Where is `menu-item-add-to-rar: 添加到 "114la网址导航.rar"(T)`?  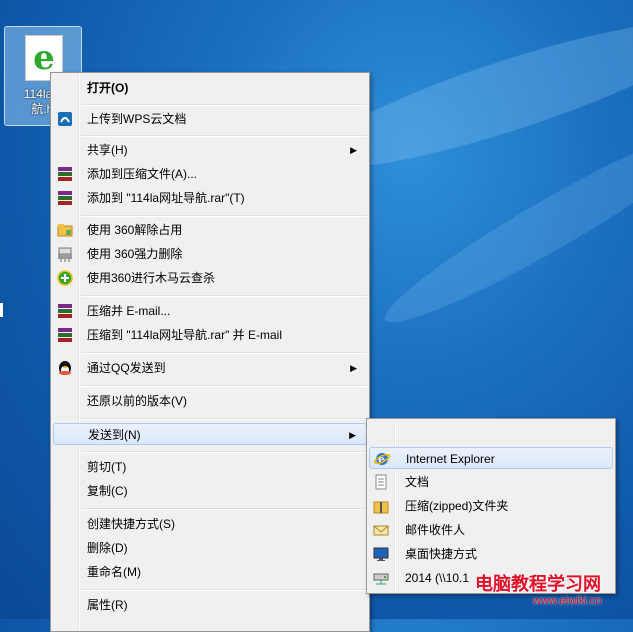
menu-item-add-to-rar: 添加到 "114la网址导航.rar"(T) is located at coordinates (210, 198).